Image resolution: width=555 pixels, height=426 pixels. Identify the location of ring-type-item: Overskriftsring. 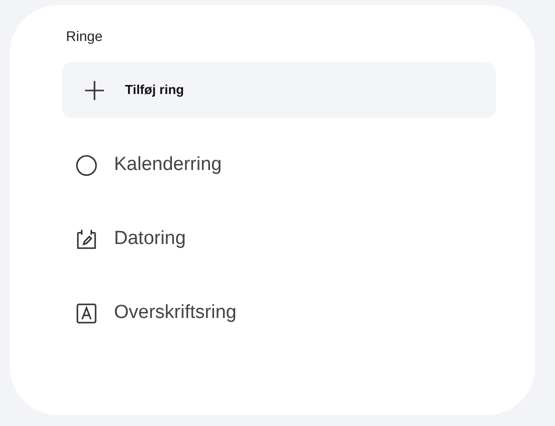
(290, 313).